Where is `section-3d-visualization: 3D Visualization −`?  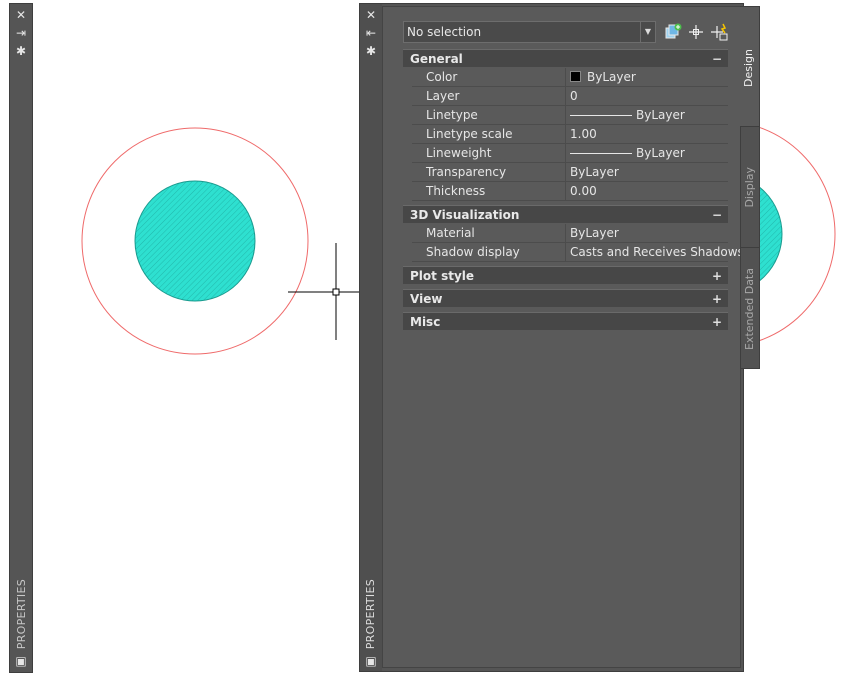
section-3d-visualization: 3D Visualization − is located at coordinates (565, 214).